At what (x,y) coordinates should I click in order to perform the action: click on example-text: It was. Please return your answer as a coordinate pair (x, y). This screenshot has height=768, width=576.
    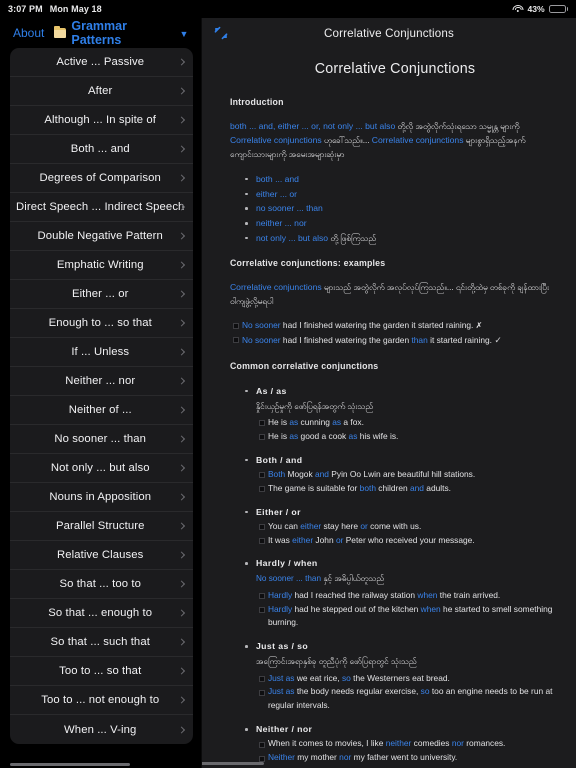
    Looking at the image, I should click on (280, 539).